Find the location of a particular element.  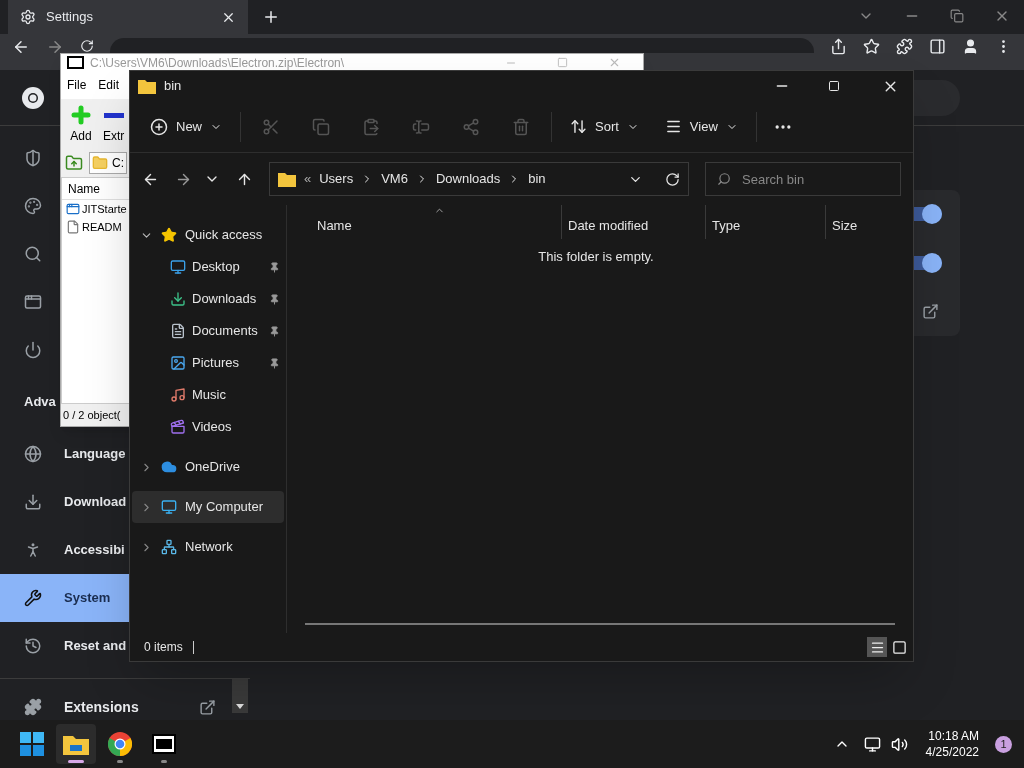

window-title: C:\Users\VM6\Downloads\Electron.zip\Electron\ is located at coordinates (217, 62).